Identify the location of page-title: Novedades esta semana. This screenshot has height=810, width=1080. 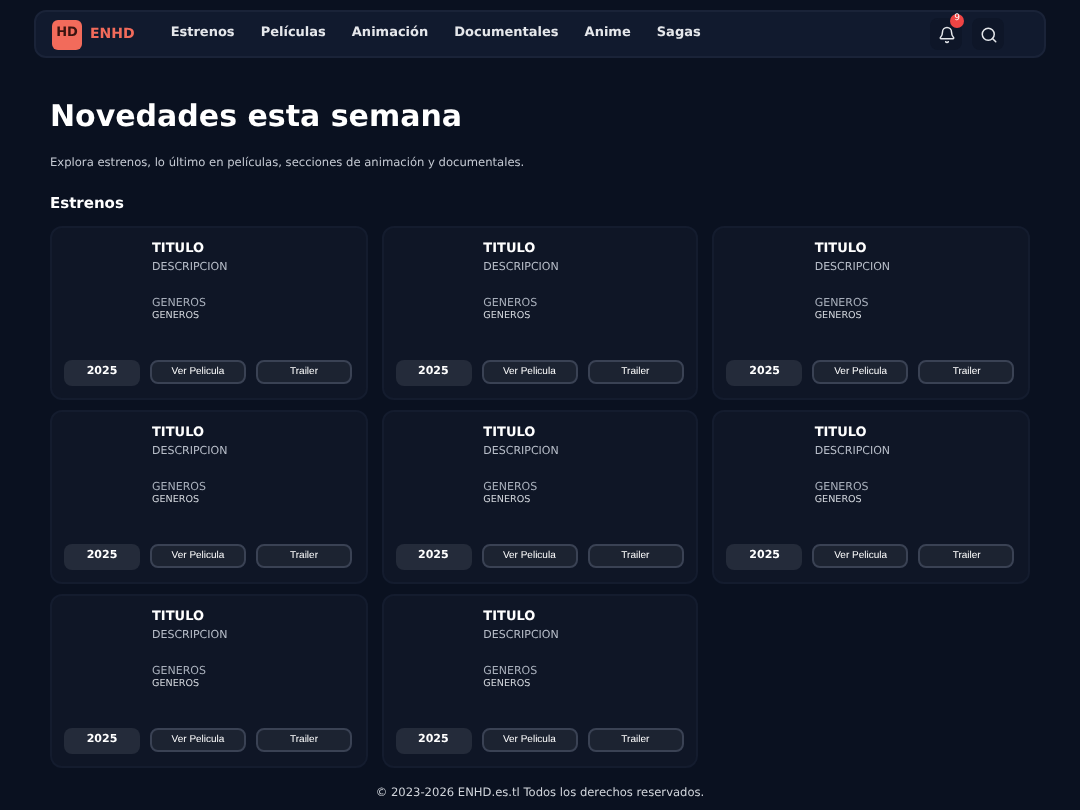
(257, 116).